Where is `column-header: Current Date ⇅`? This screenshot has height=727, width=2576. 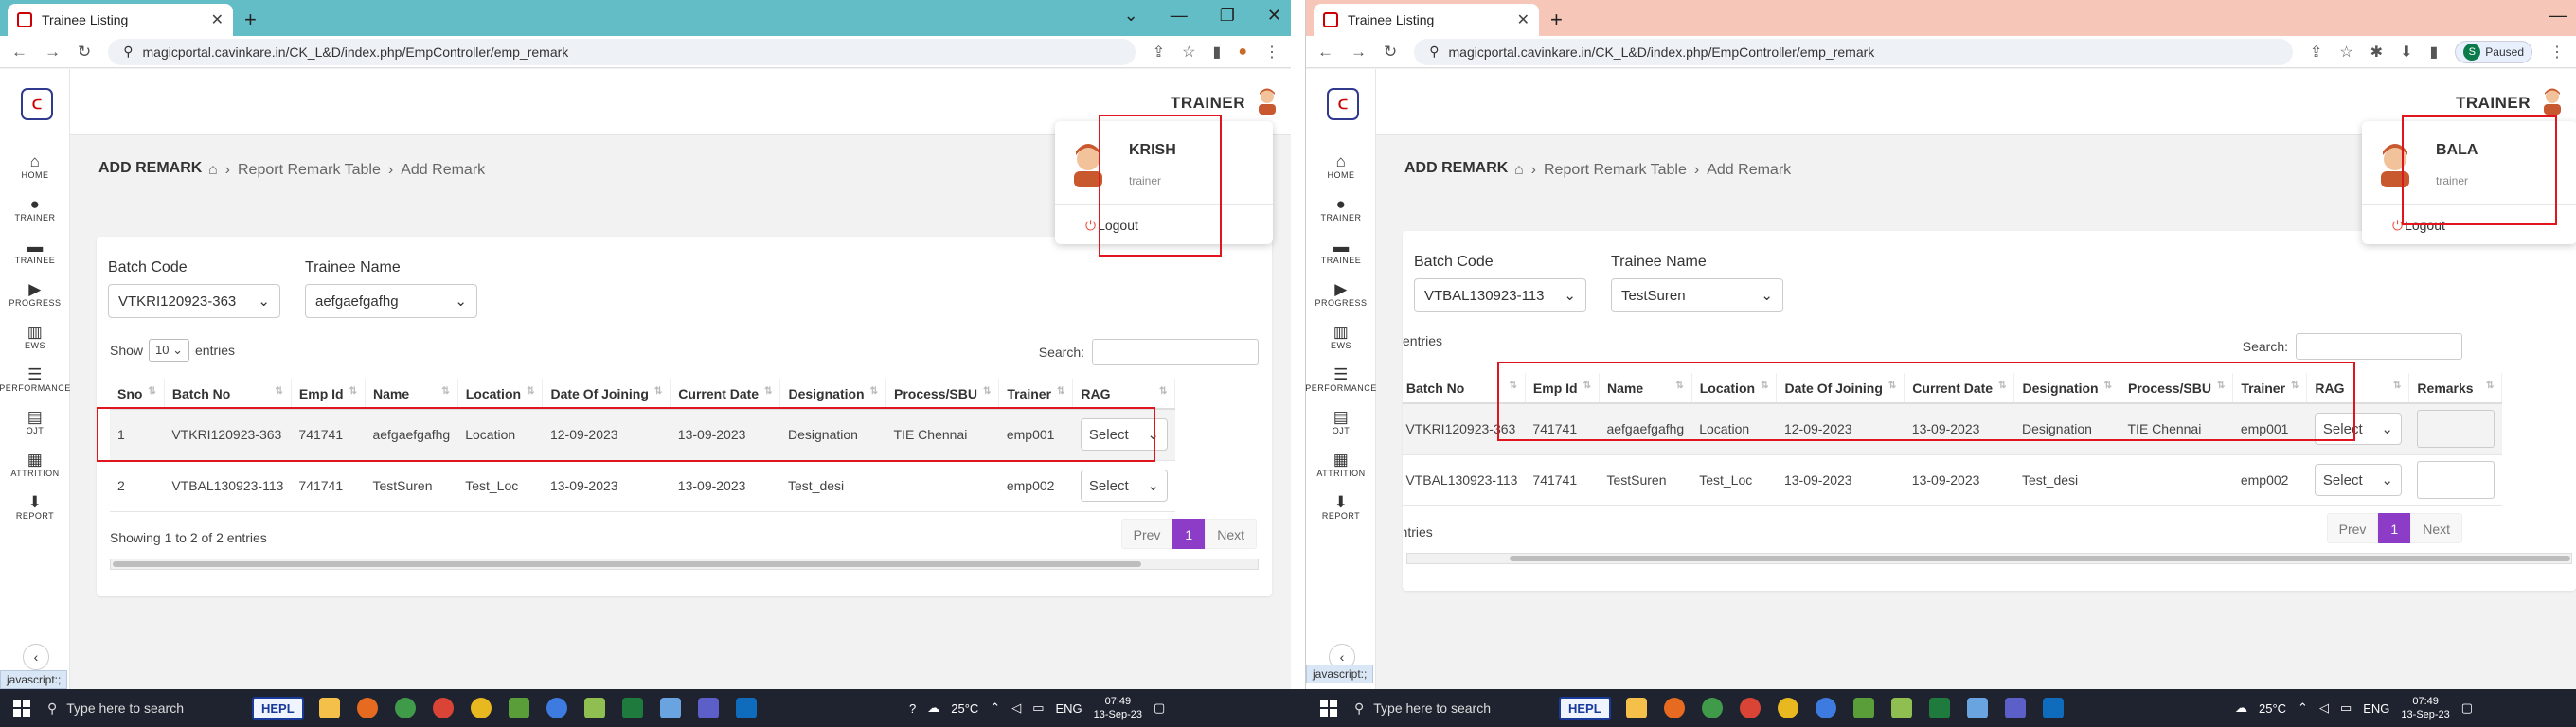 column-header: Current Date ⇅ is located at coordinates (725, 394).